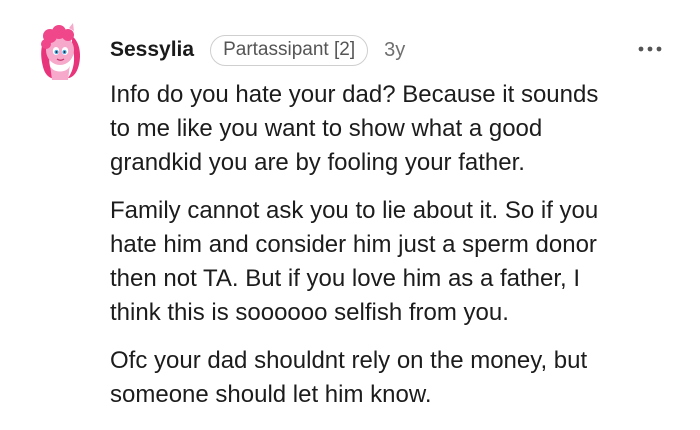 This screenshot has height=430, width=700. What do you see at coordinates (152, 50) in the screenshot?
I see `username-link: Sessylia` at bounding box center [152, 50].